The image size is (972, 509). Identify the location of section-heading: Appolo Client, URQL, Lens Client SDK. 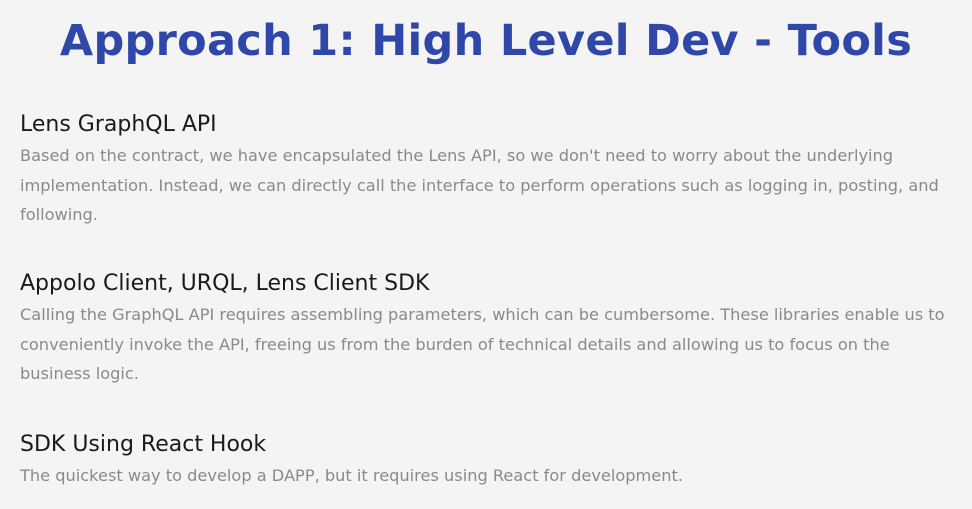
(225, 283).